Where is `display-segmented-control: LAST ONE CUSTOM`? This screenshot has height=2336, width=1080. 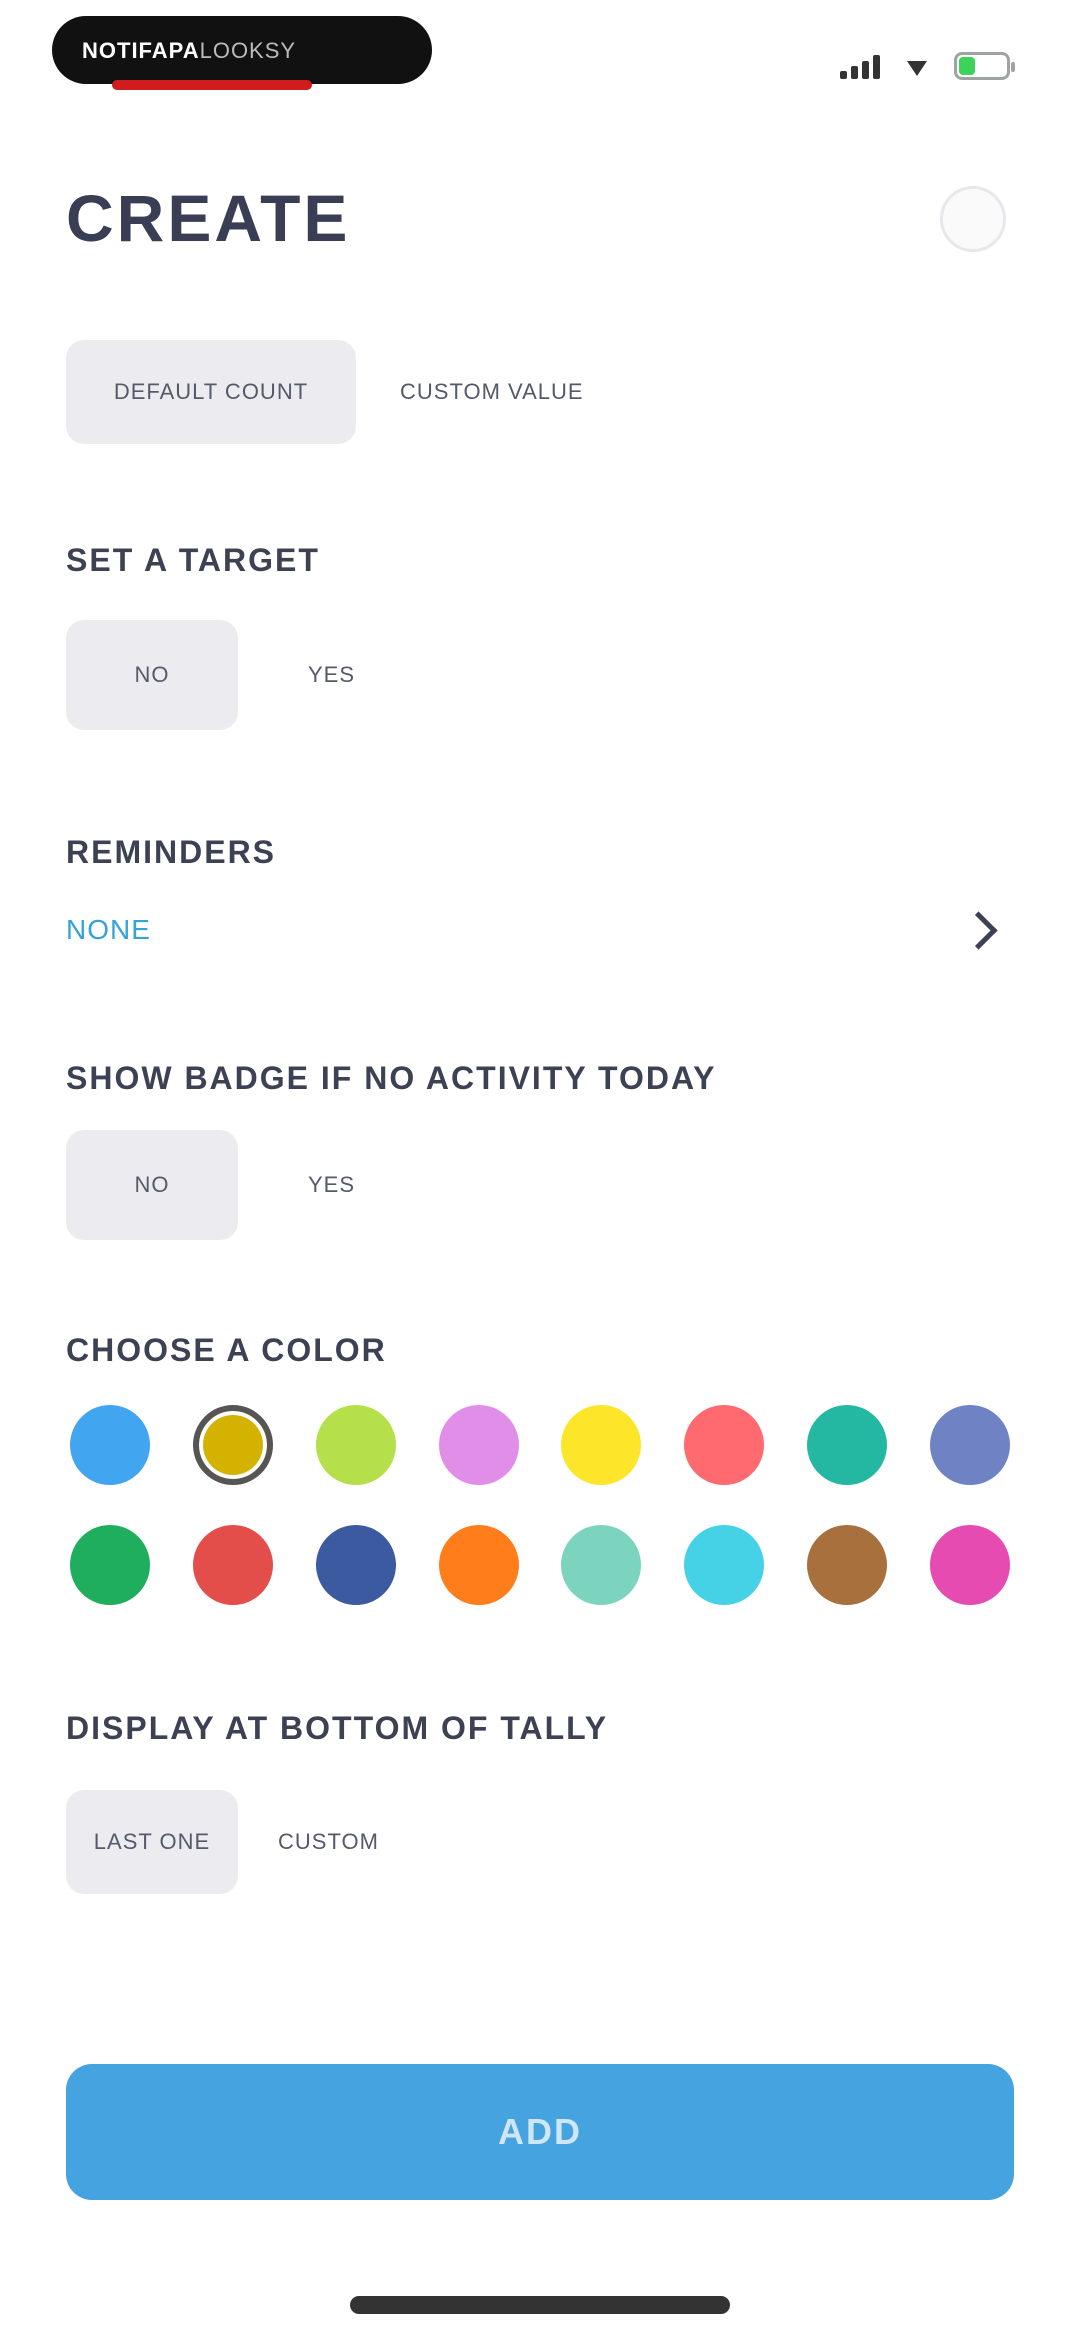
display-segmented-control: LAST ONE CUSTOM is located at coordinates (222, 1842).